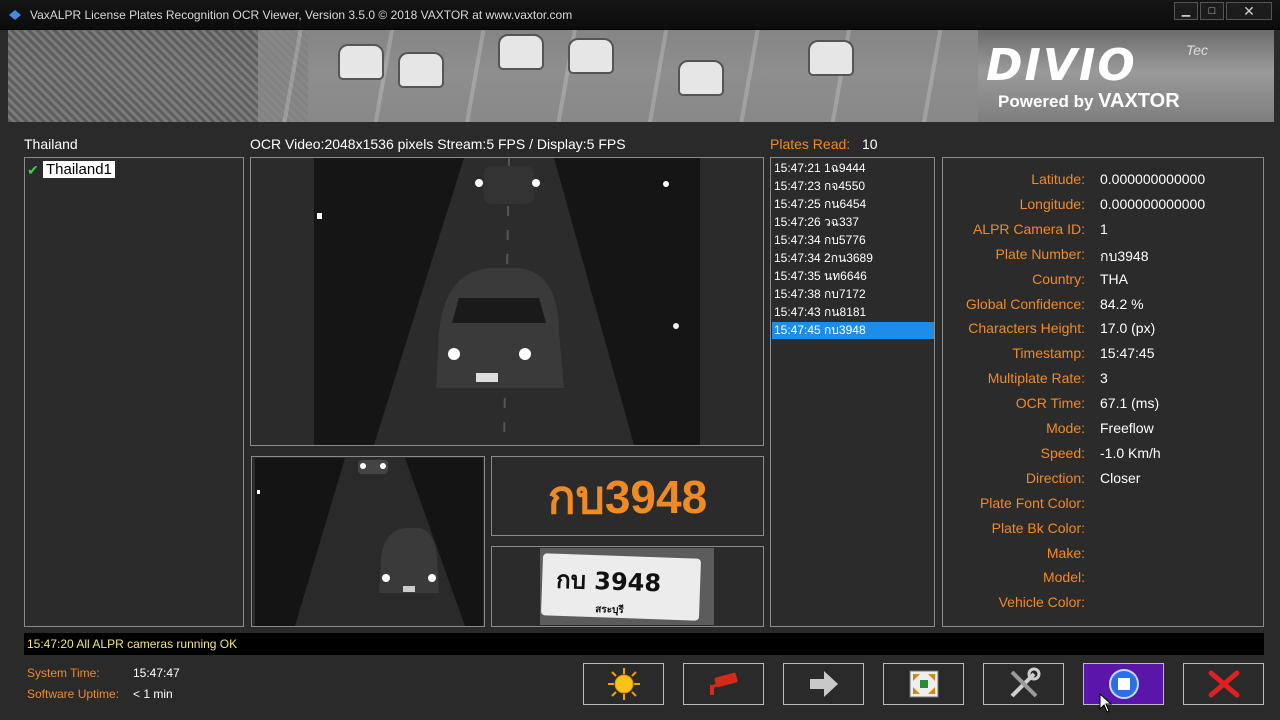 This screenshot has height=720, width=1280. I want to click on uptime-value: < 1 min, so click(153, 694).